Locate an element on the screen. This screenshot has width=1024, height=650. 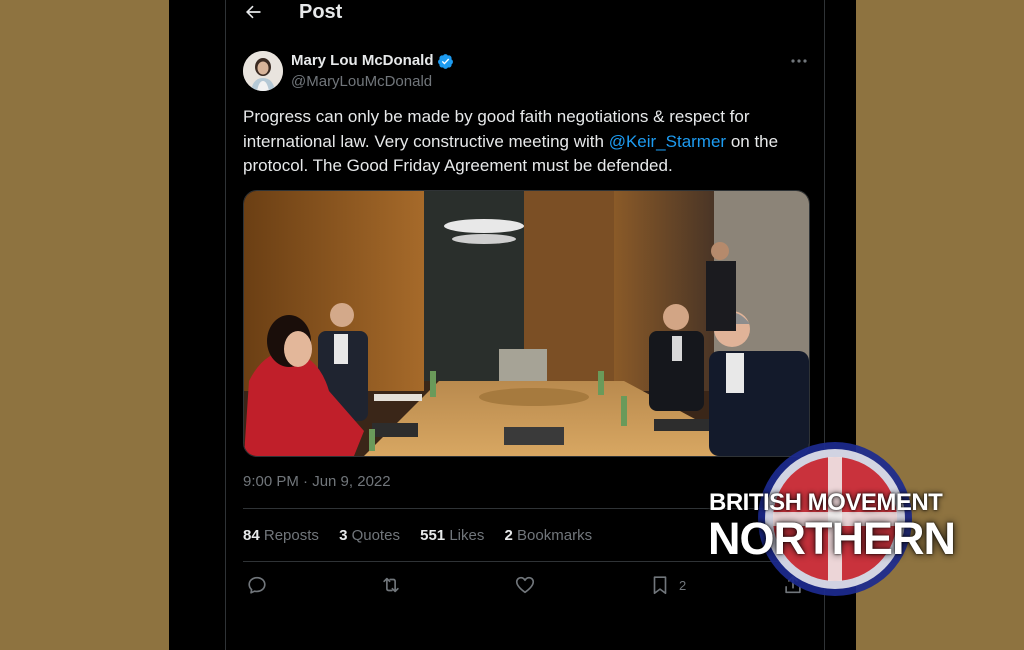
stat-count: 3 is located at coordinates (343, 535).